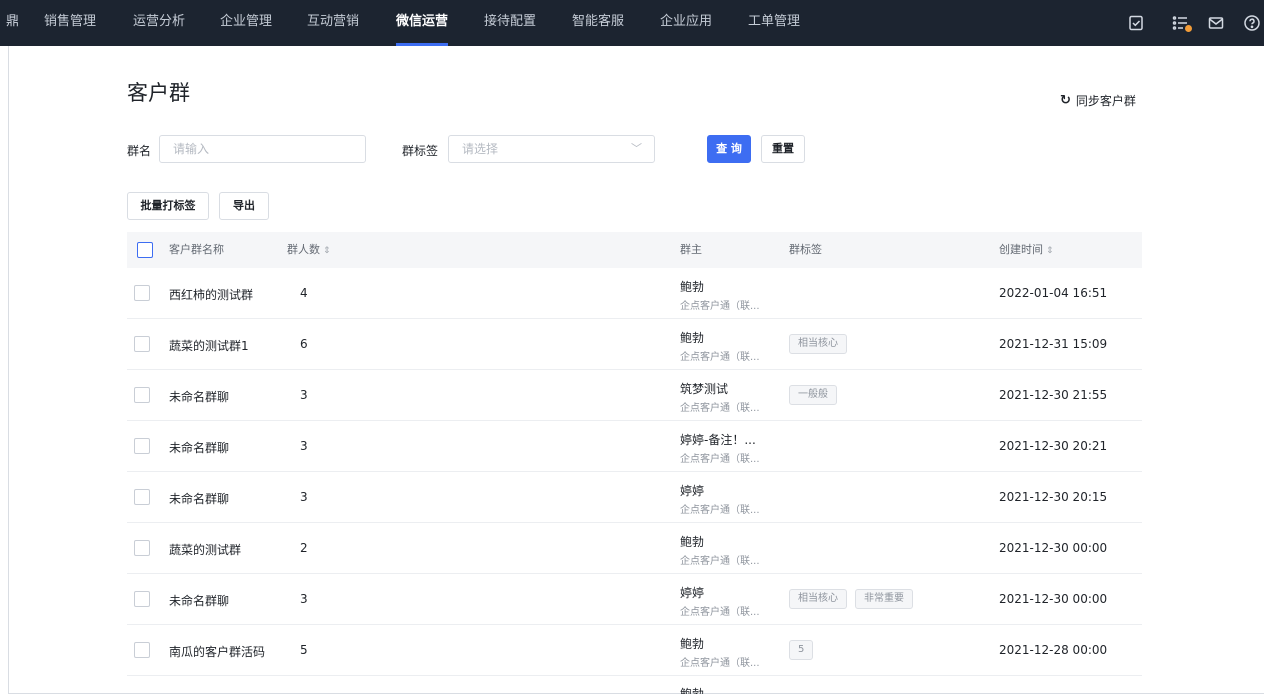 This screenshot has height=700, width=1264. I want to click on export-button: 导出, so click(244, 206).